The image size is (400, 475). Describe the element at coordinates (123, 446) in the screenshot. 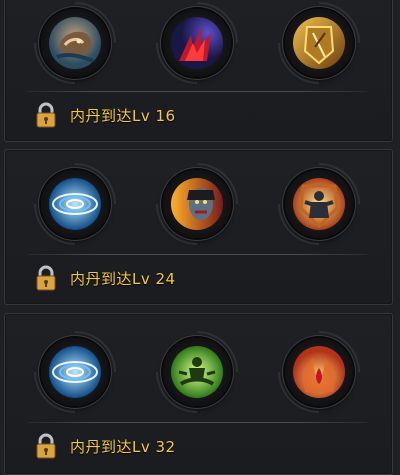

I see `unlock-requirement-text: 内丹到达Lv 32` at that location.